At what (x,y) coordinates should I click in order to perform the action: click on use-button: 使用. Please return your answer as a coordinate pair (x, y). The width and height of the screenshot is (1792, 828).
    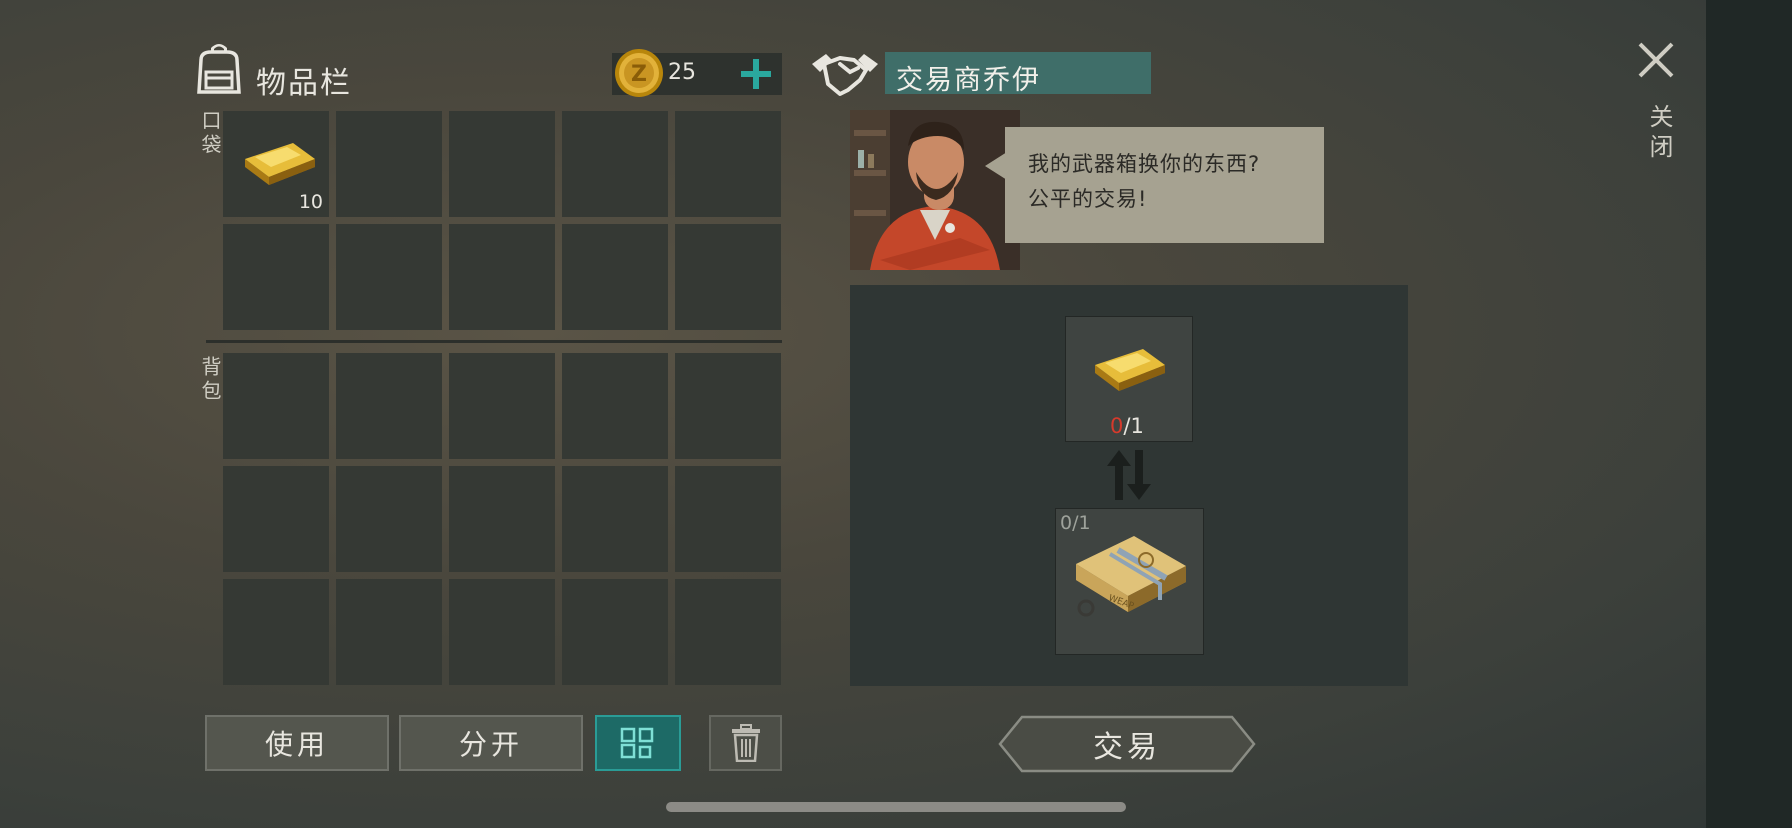
    Looking at the image, I should click on (297, 743).